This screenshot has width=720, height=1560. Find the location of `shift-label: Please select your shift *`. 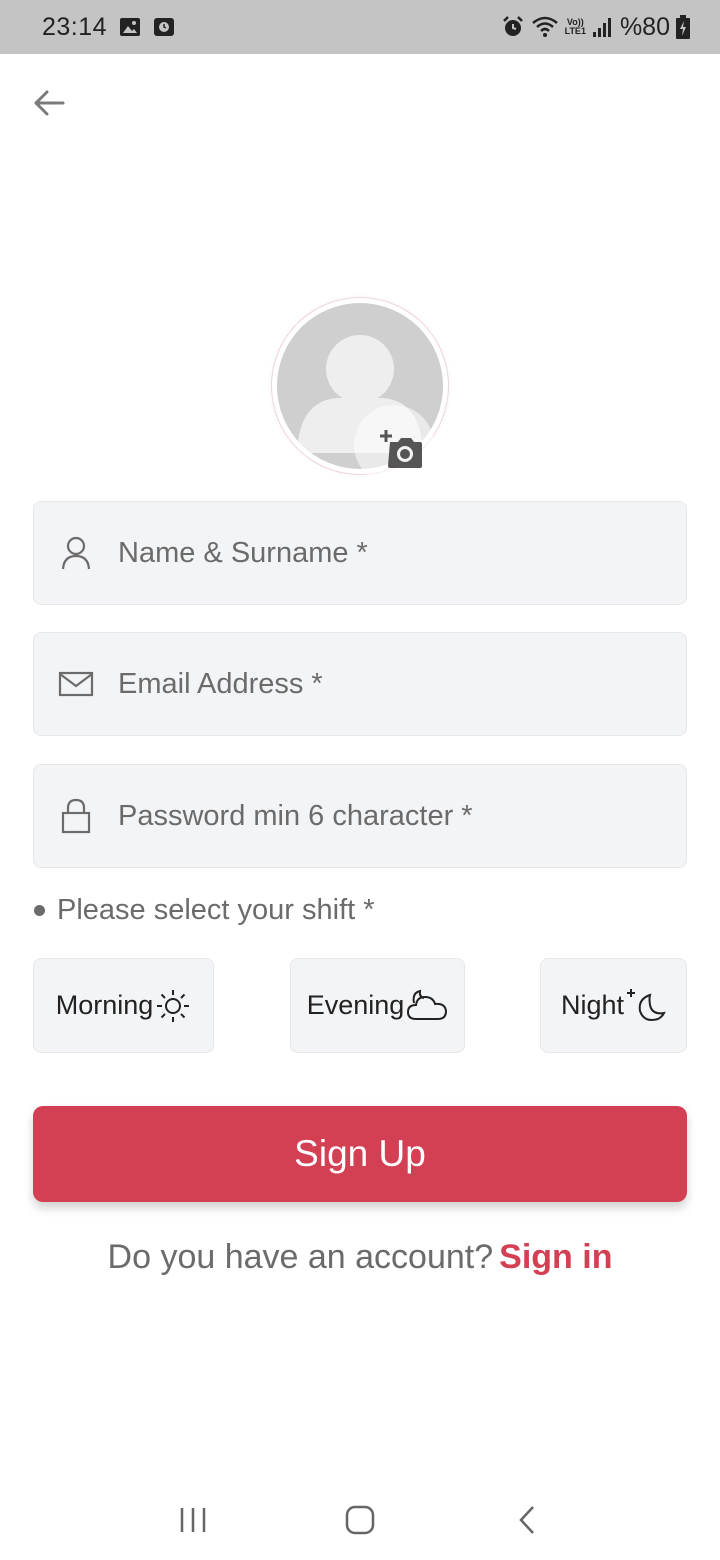

shift-label: Please select your shift * is located at coordinates (204, 910).